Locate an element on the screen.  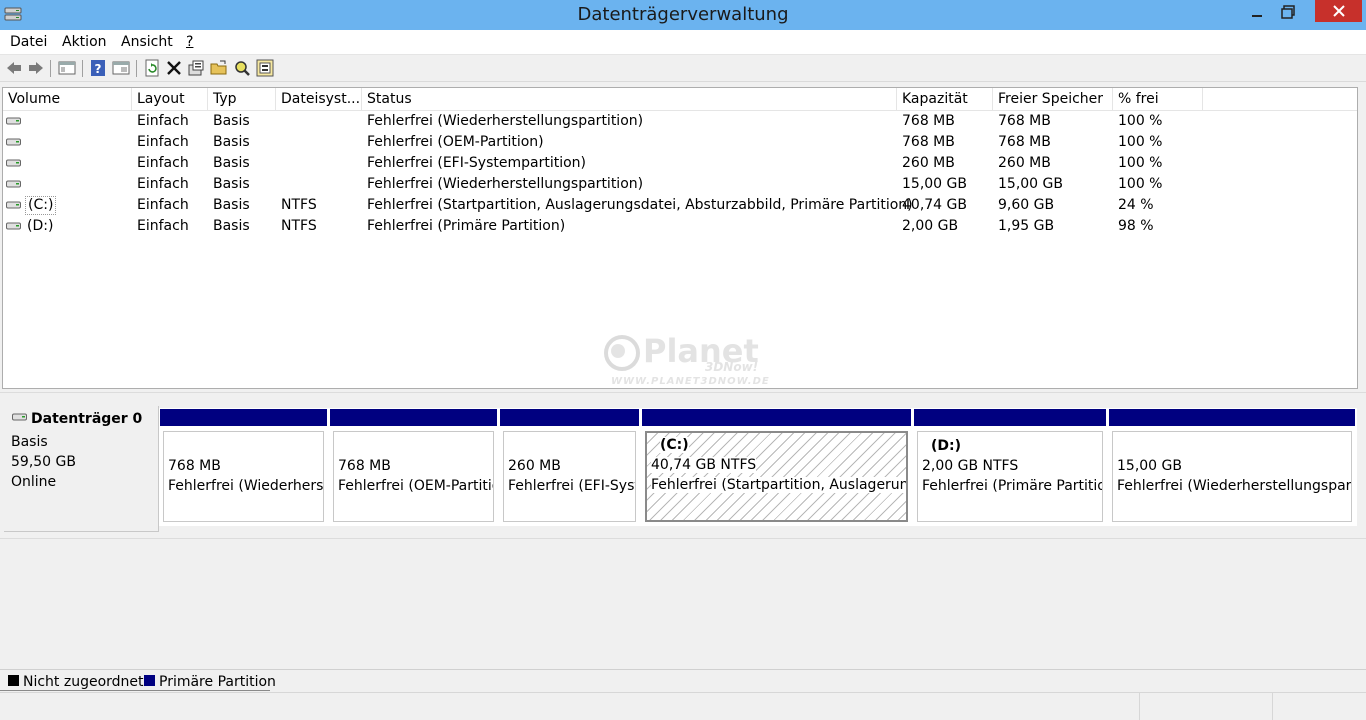
forward-icon is located at coordinates (36, 68).